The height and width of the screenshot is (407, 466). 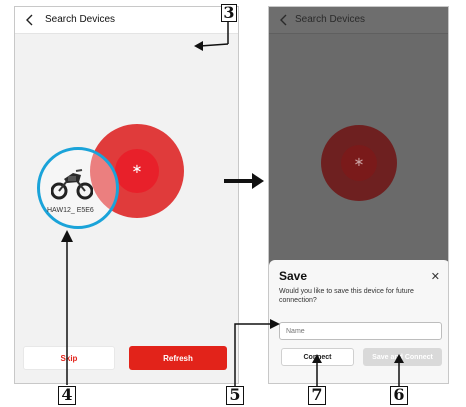 What do you see at coordinates (229, 13) in the screenshot?
I see `callout-3: 3` at bounding box center [229, 13].